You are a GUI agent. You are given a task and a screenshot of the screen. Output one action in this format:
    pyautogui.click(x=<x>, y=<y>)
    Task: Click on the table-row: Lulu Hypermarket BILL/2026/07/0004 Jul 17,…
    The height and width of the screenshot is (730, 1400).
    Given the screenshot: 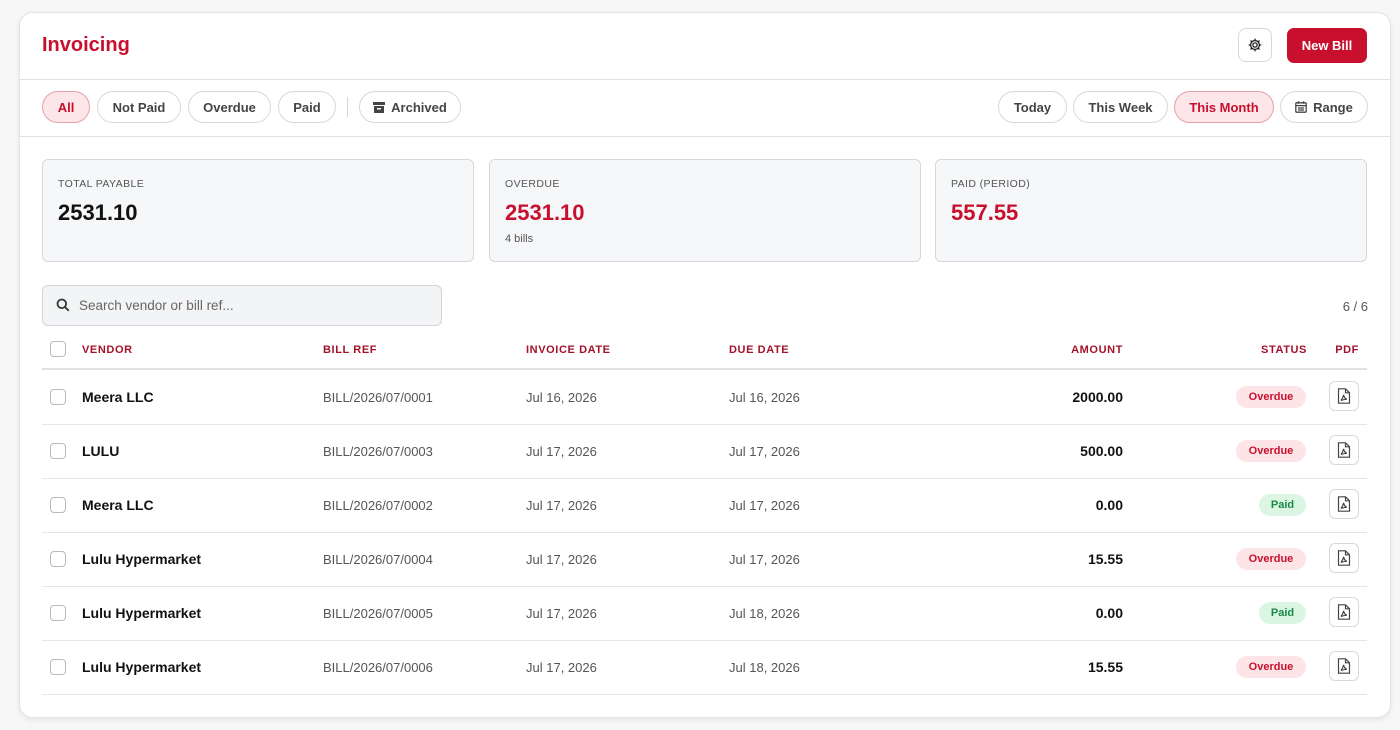 What is the action you would take?
    pyautogui.click(x=704, y=559)
    